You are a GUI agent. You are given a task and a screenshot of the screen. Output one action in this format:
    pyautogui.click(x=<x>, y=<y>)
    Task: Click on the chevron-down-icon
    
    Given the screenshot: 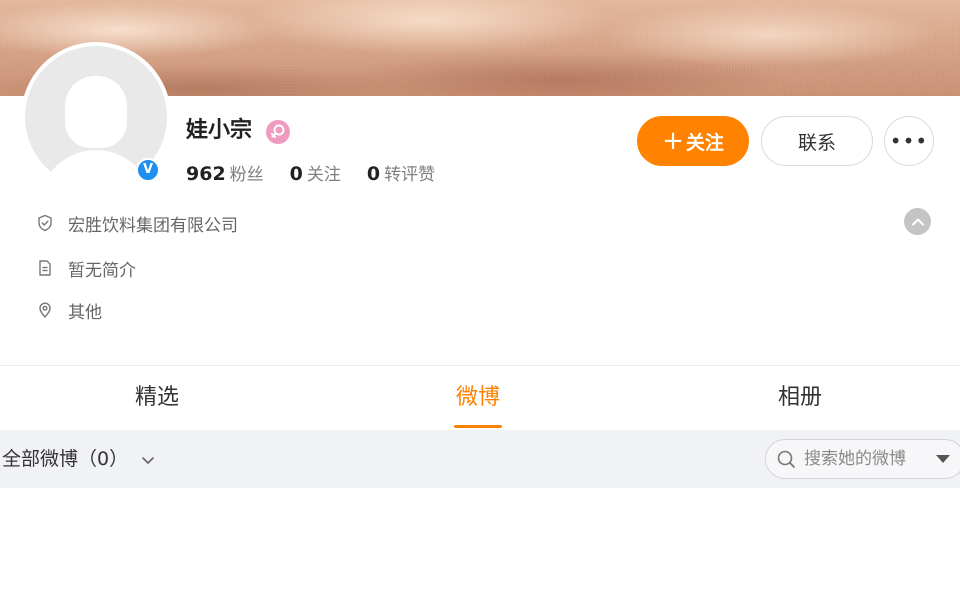 What is the action you would take?
    pyautogui.click(x=148, y=460)
    